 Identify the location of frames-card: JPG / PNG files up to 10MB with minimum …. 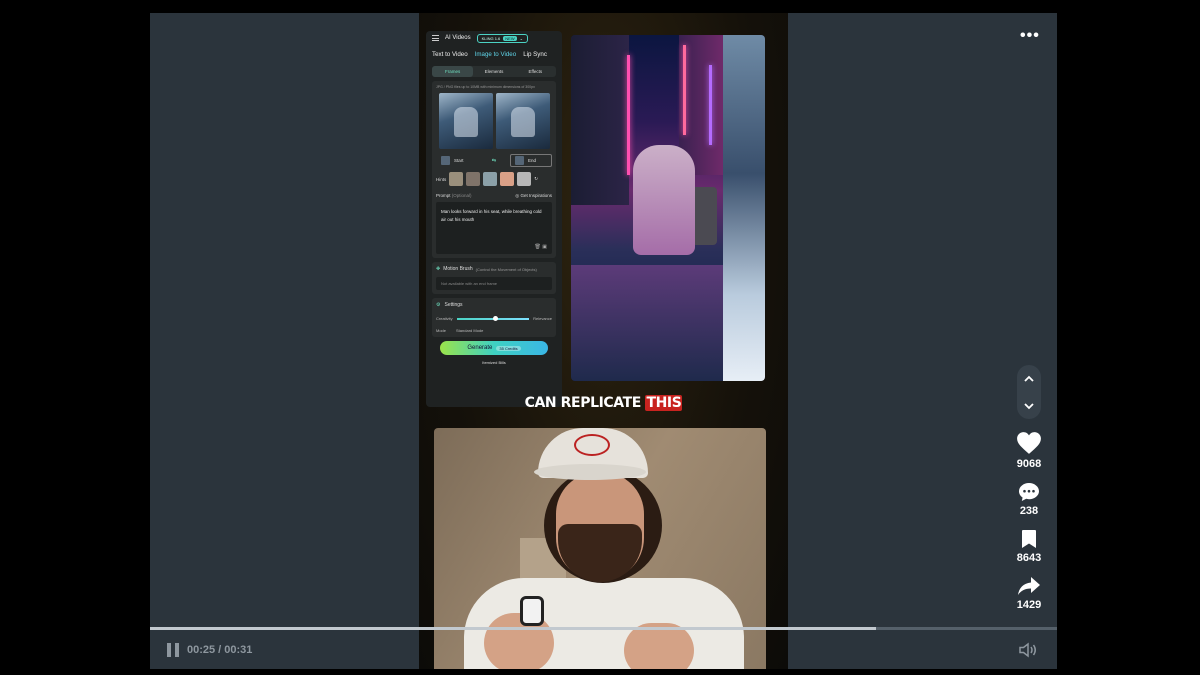
(494, 169).